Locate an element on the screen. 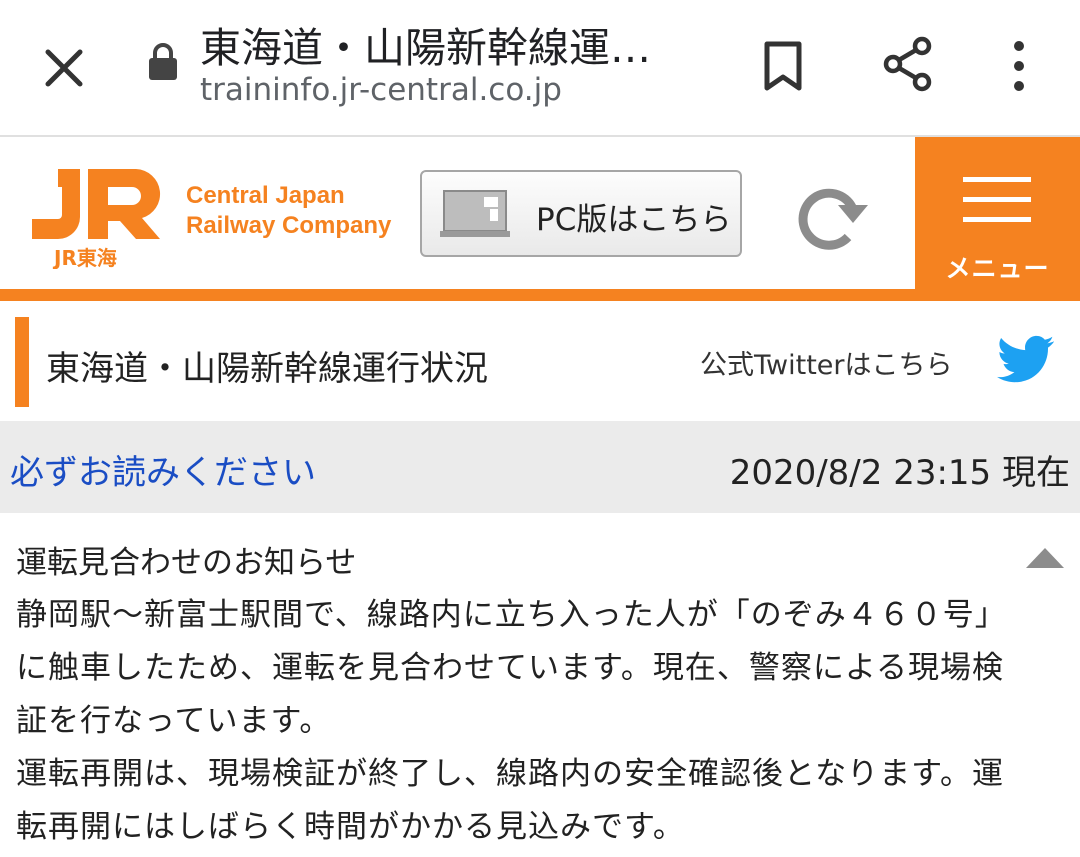 This screenshot has height=857, width=1080. pc-version-label: PC版はこちら is located at coordinates (634, 220).